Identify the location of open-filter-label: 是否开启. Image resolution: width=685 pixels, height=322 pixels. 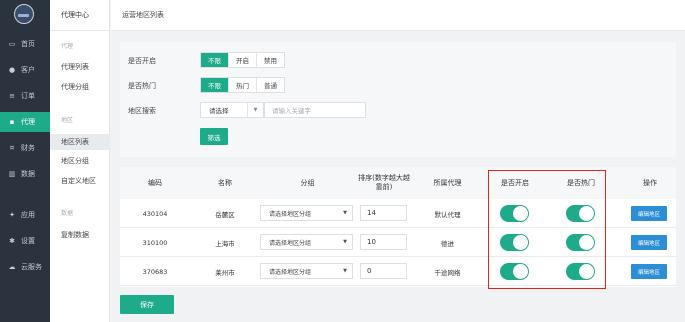
(142, 61).